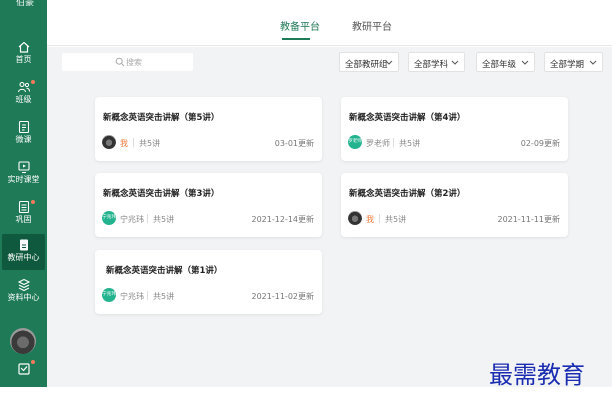  What do you see at coordinates (23, 54) in the screenshot?
I see `sidebar-item-home: 首页` at bounding box center [23, 54].